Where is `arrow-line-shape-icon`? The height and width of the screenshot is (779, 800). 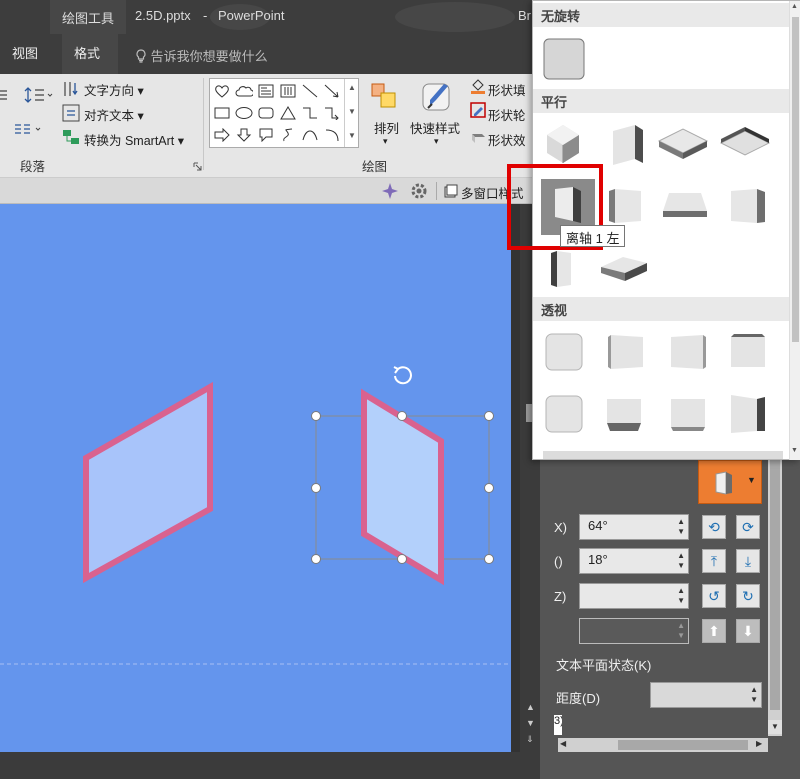 arrow-line-shape-icon is located at coordinates (332, 91).